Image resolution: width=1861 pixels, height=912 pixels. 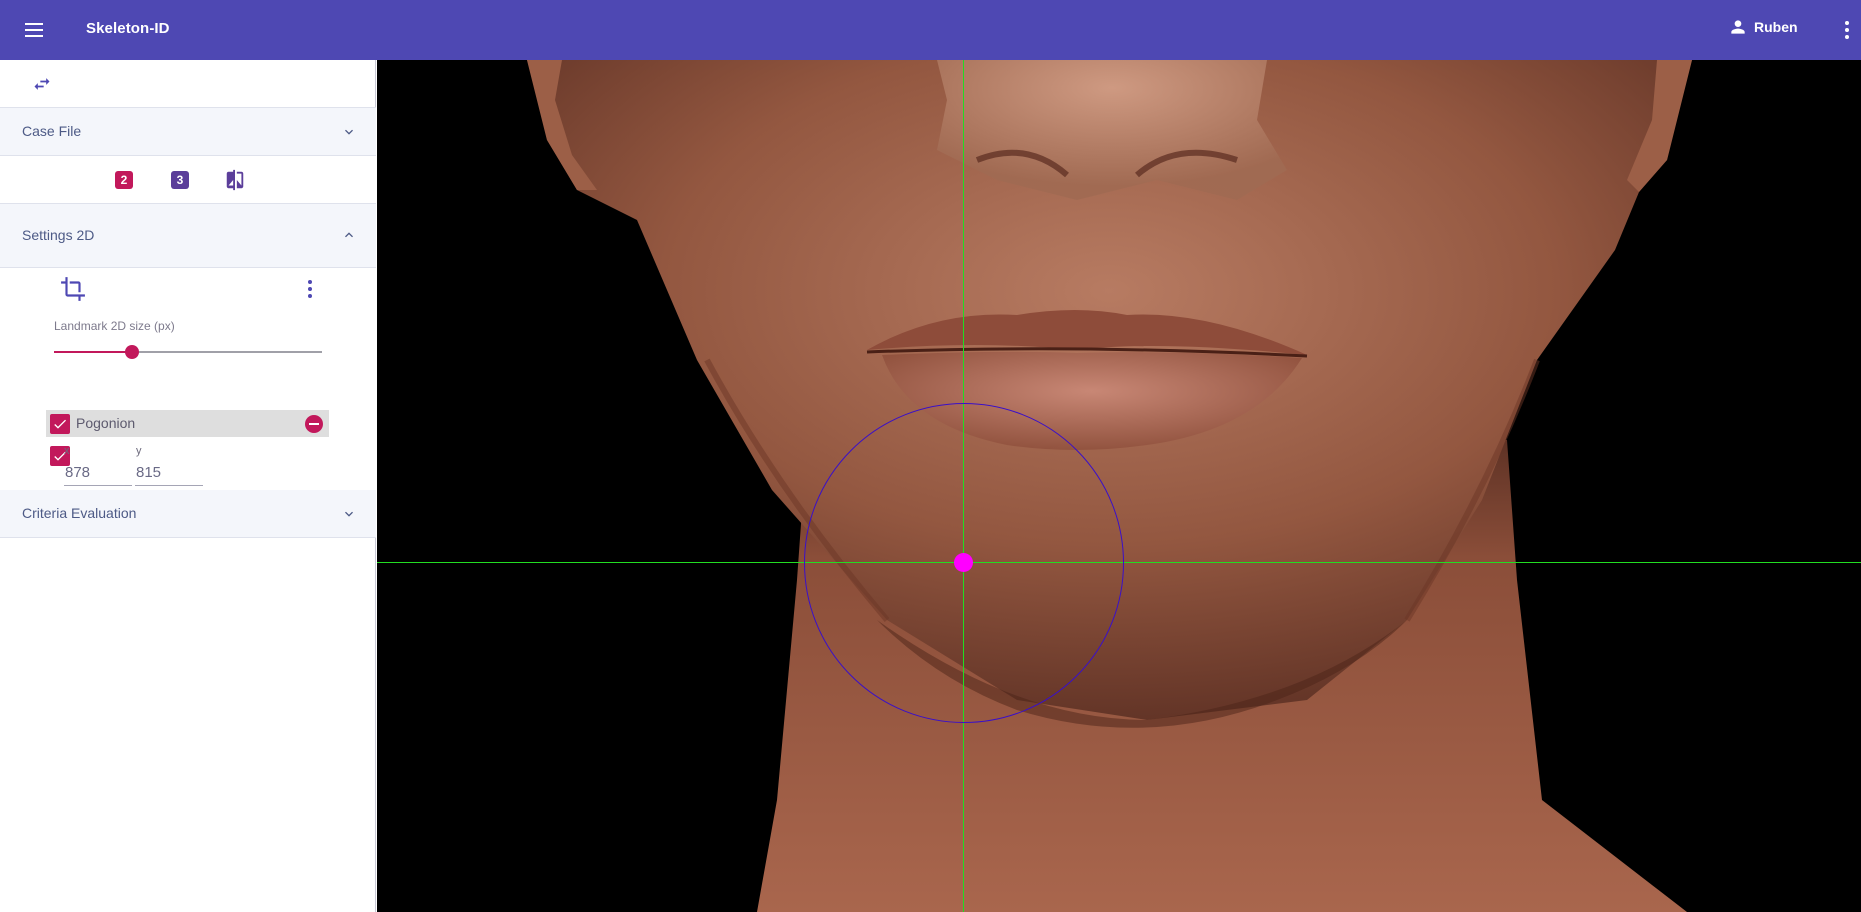 I want to click on app-toolbar: Skeleton-ID Ruben, so click(x=930, y=30).